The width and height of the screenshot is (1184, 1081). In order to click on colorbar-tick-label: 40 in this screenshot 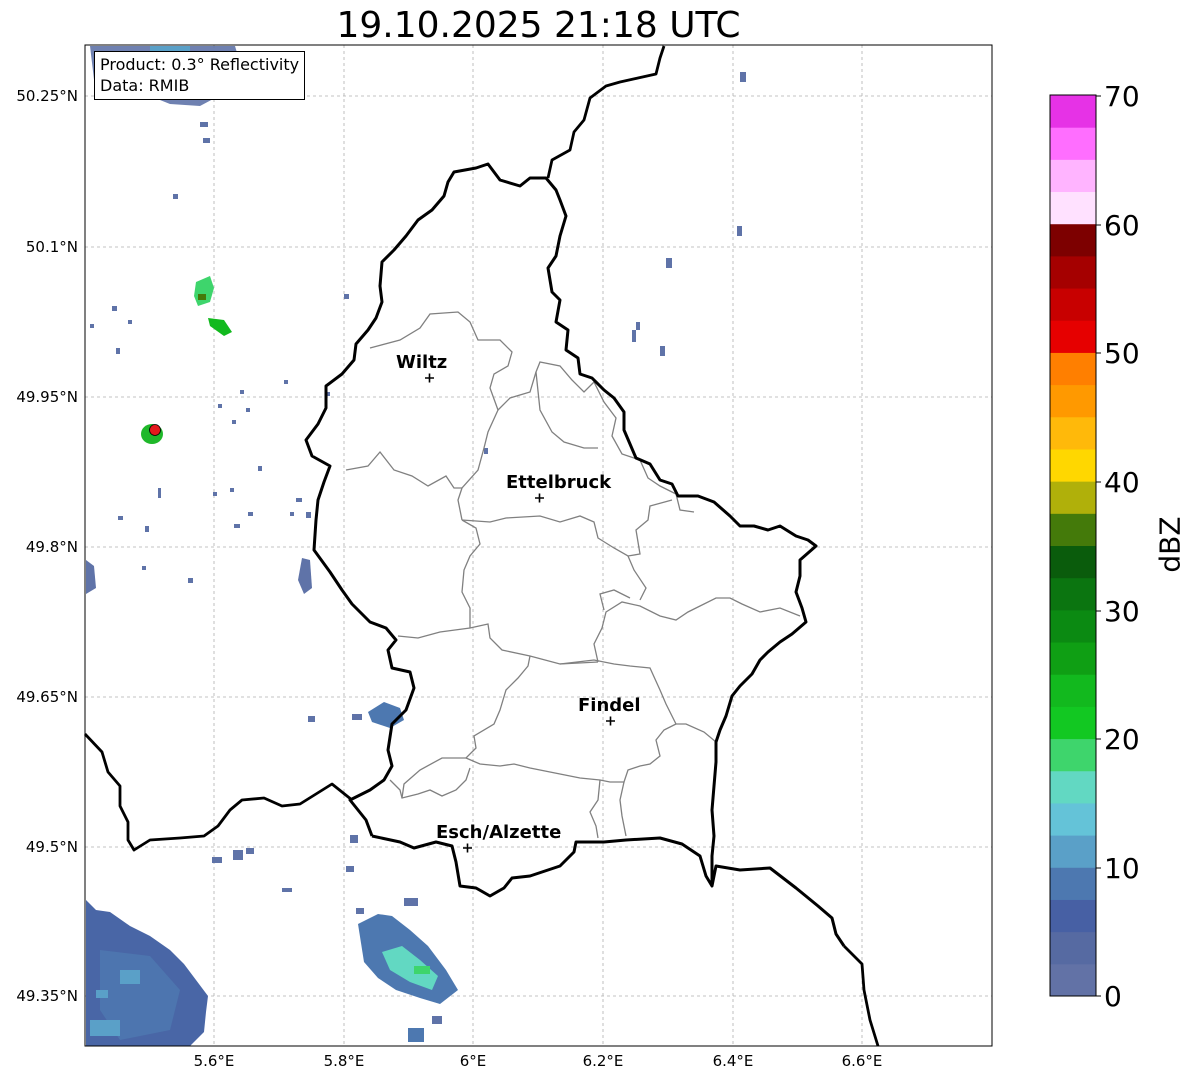, I will do `click(1122, 482)`.